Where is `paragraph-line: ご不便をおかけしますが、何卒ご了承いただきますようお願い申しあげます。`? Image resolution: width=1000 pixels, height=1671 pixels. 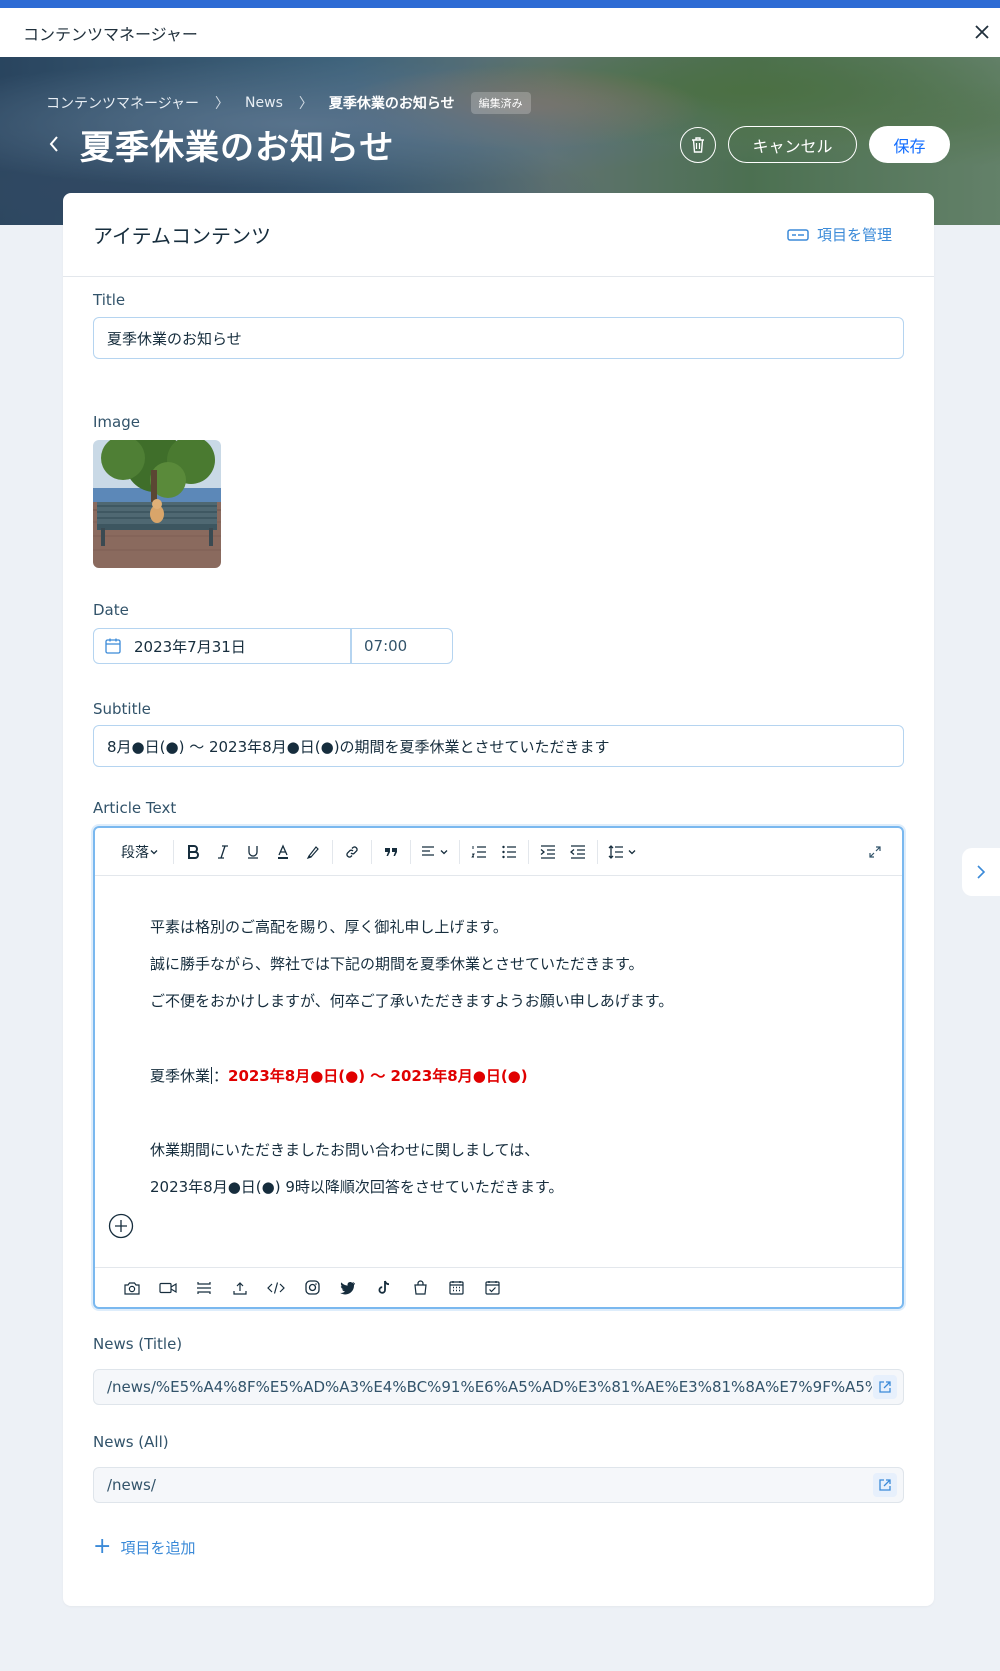
paragraph-line: ご不便をおかけしますが、何卒ご了承いただきますようお願い申しあげます。 is located at coordinates (412, 1001).